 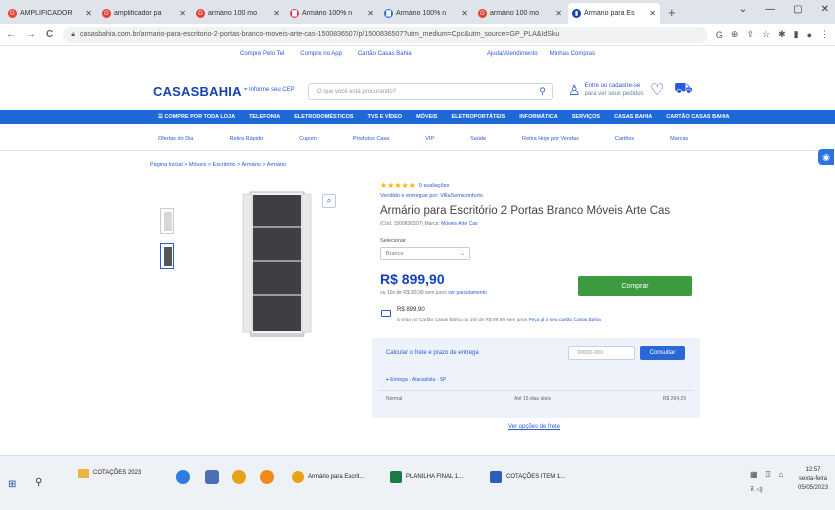 What do you see at coordinates (459, 224) in the screenshot?
I see `brand-link: Móveis Arte Cas` at bounding box center [459, 224].